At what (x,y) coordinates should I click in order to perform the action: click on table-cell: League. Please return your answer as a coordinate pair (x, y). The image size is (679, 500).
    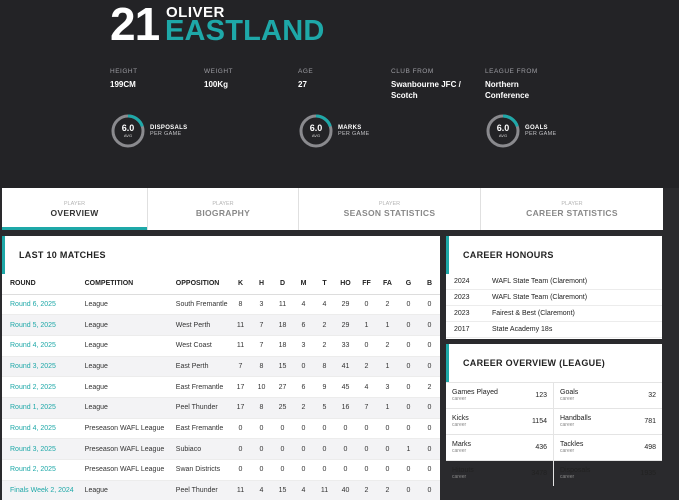
    Looking at the image, I should click on (122, 325).